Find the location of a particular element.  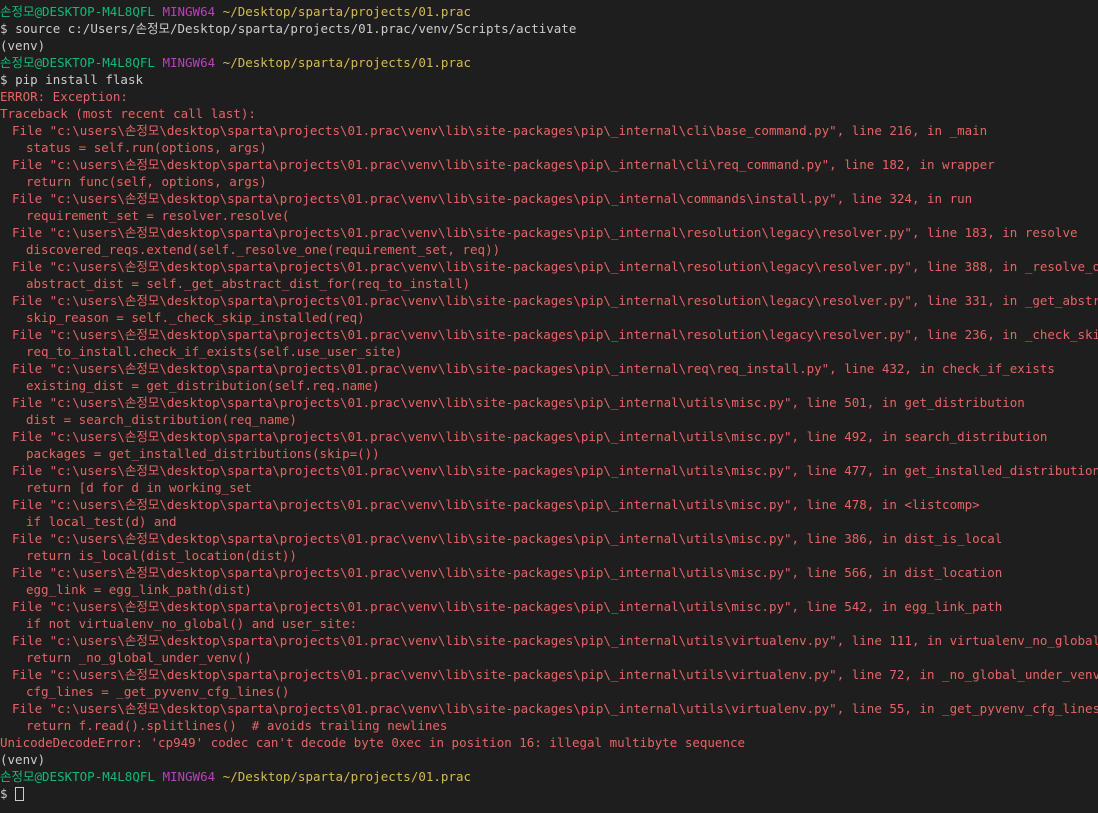

traceback-code-text: egg_link = egg_link_path(dist) is located at coordinates (139, 589).